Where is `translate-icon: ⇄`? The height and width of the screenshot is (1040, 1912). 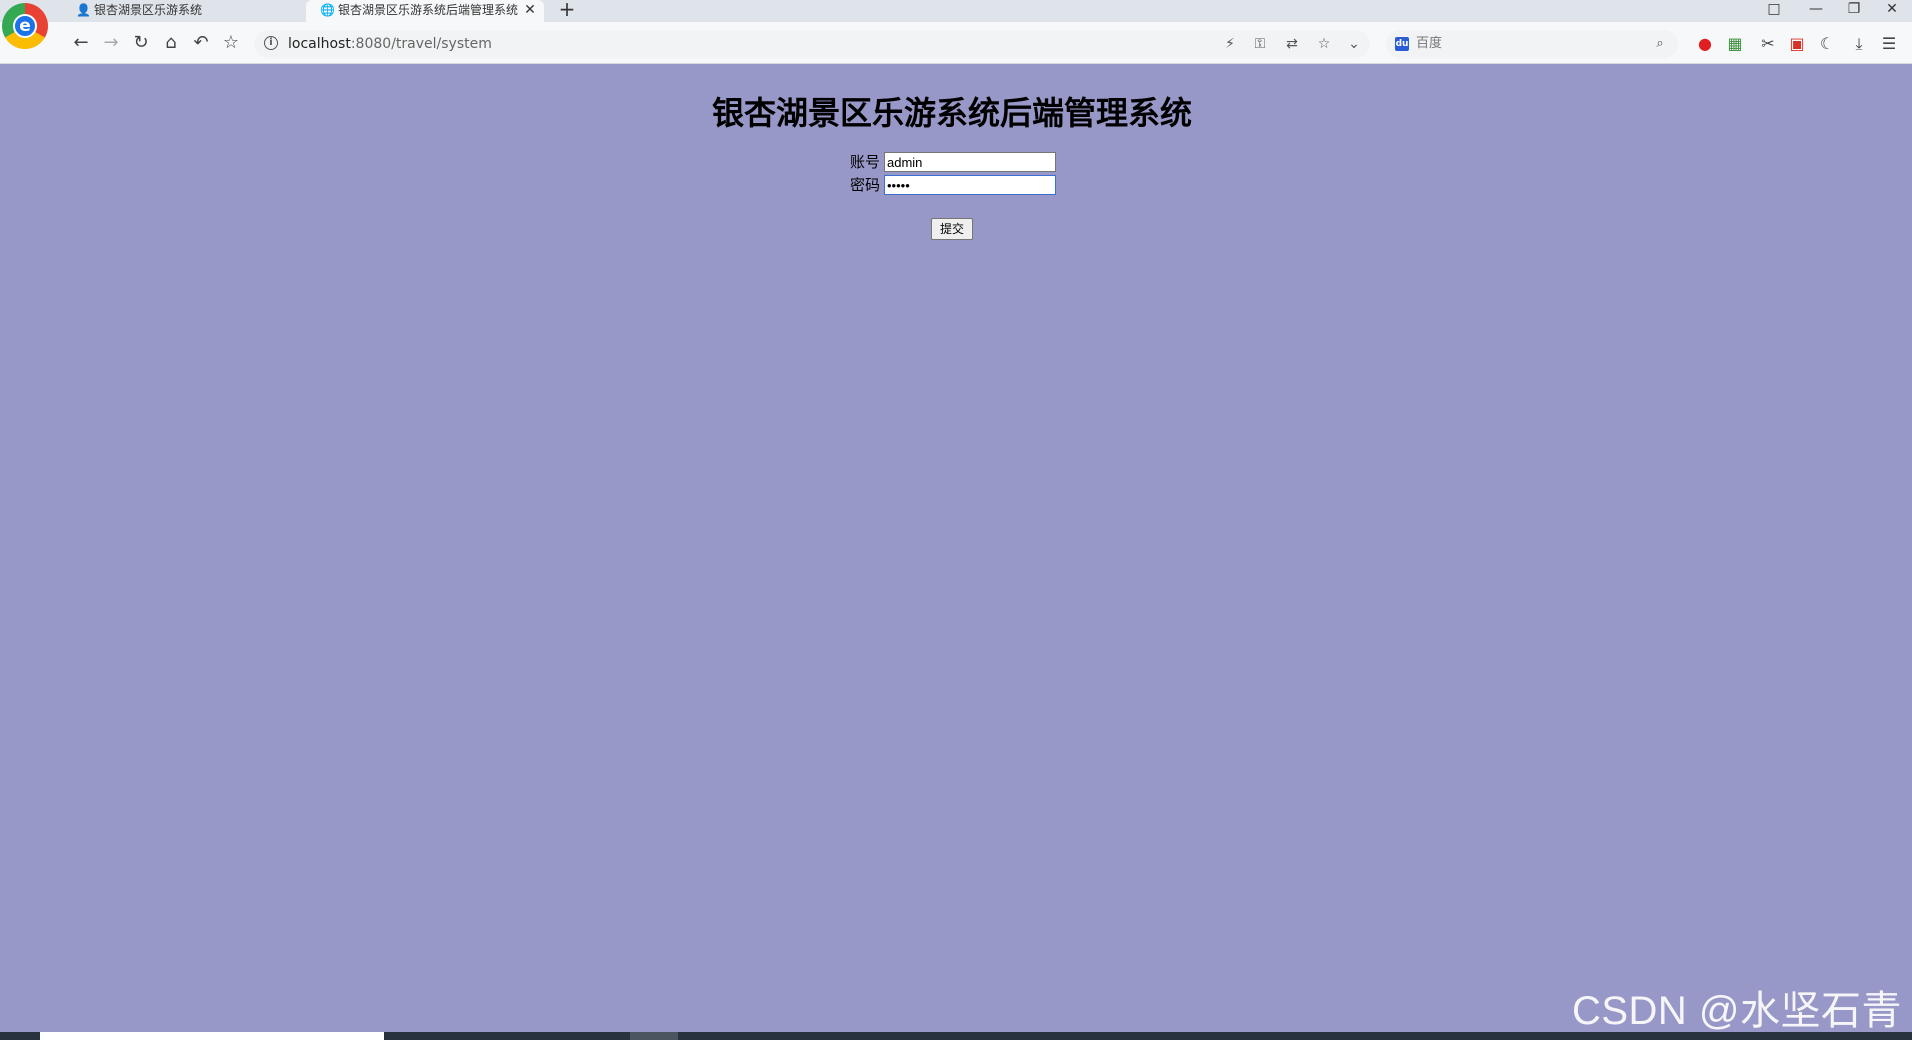
translate-icon: ⇄ is located at coordinates (1292, 44).